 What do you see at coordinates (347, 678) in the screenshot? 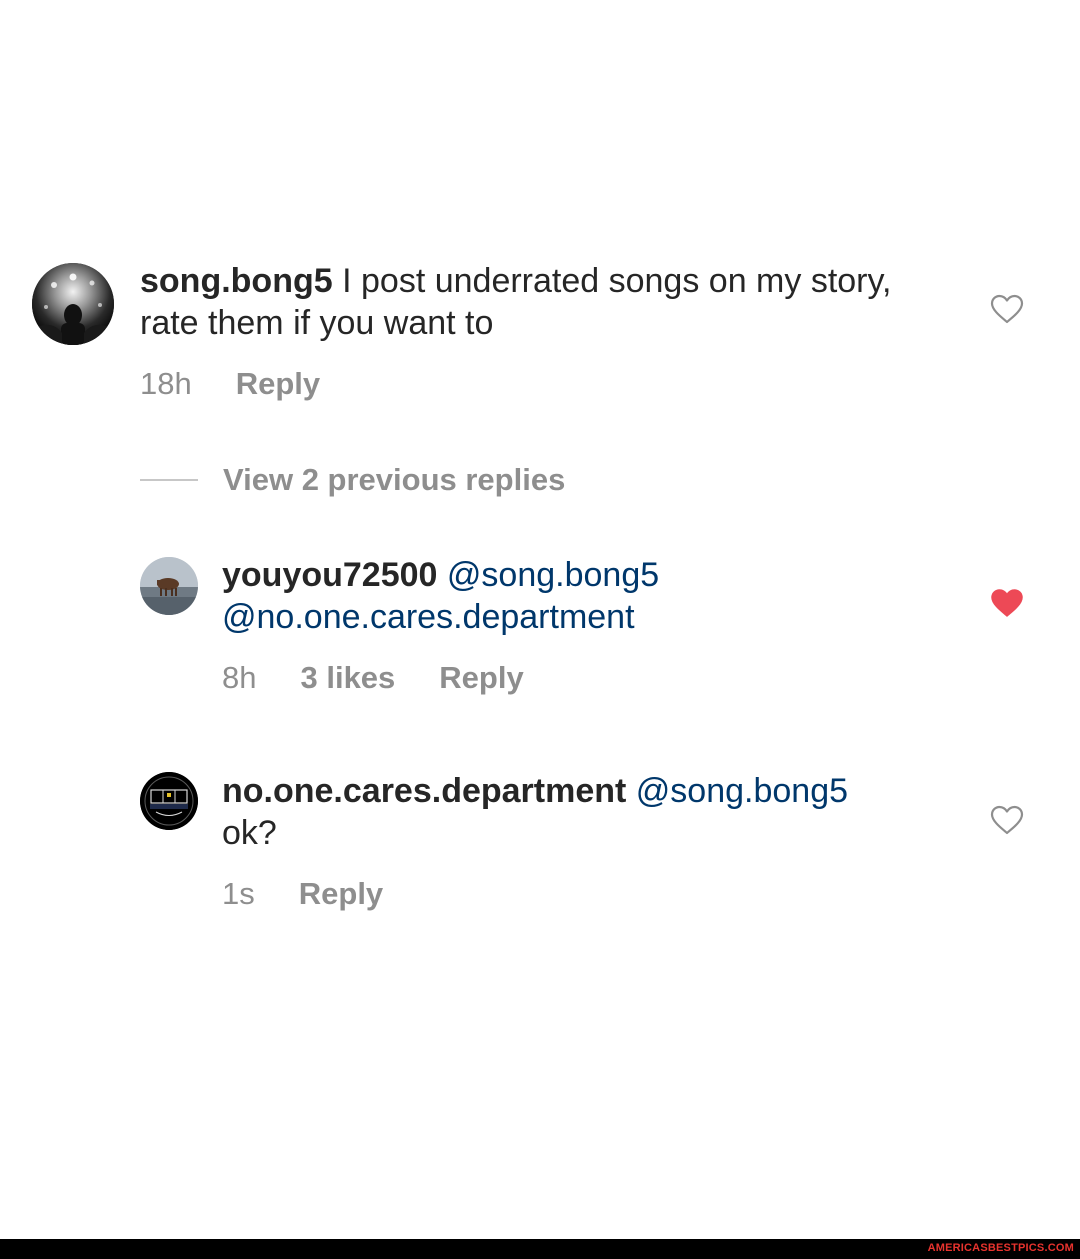
I see `likes-count: 3 likes` at bounding box center [347, 678].